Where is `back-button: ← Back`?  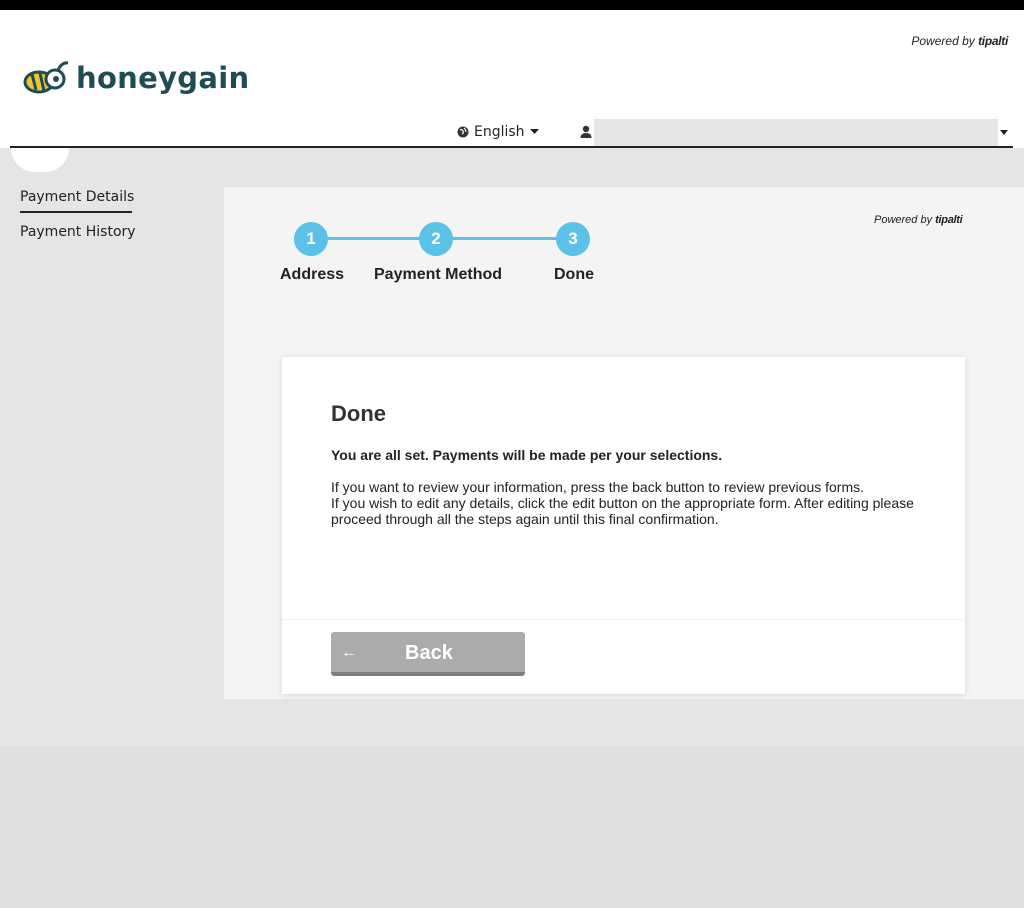
back-button: ← Back is located at coordinates (428, 654).